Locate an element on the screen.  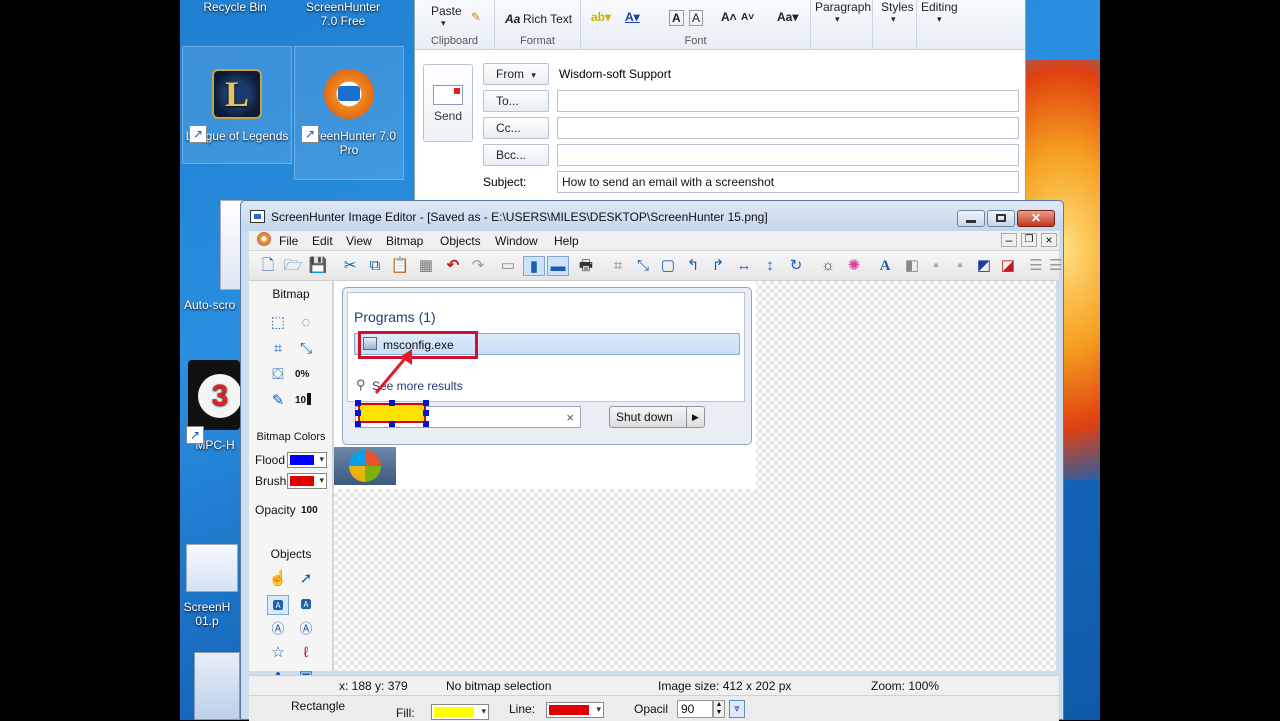
app-menu-icon is located at coordinates (264, 239).